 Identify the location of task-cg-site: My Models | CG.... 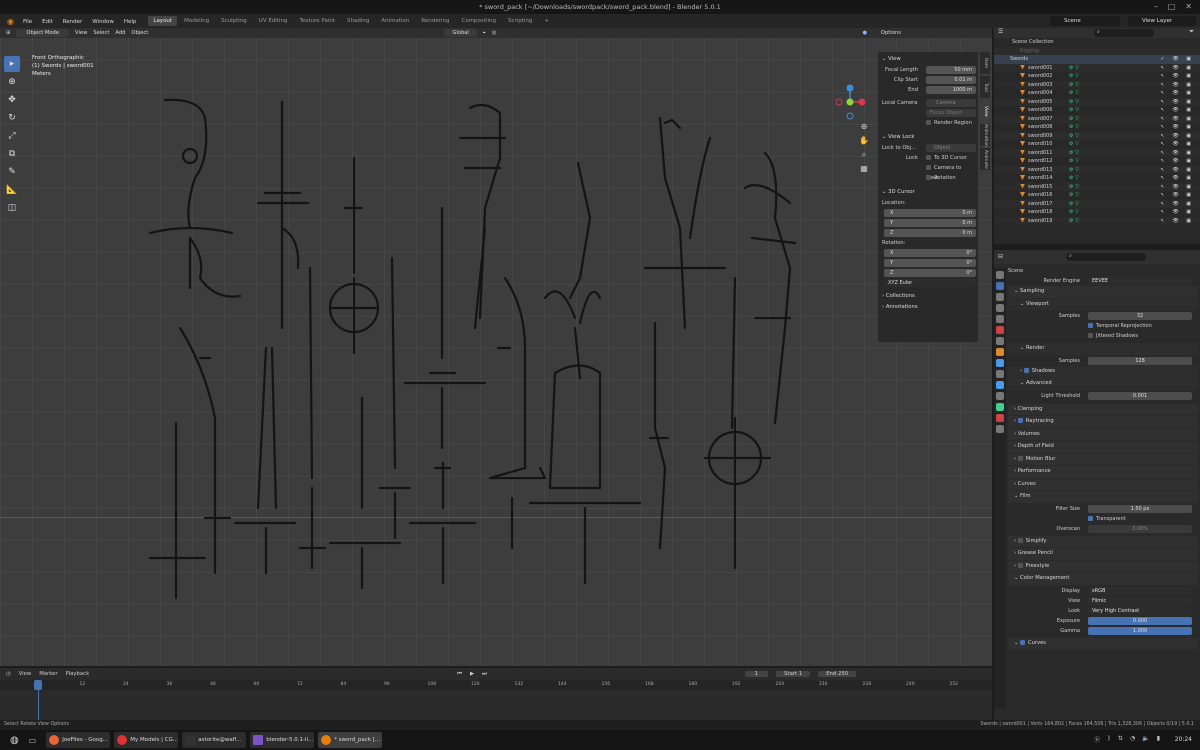
(146, 740).